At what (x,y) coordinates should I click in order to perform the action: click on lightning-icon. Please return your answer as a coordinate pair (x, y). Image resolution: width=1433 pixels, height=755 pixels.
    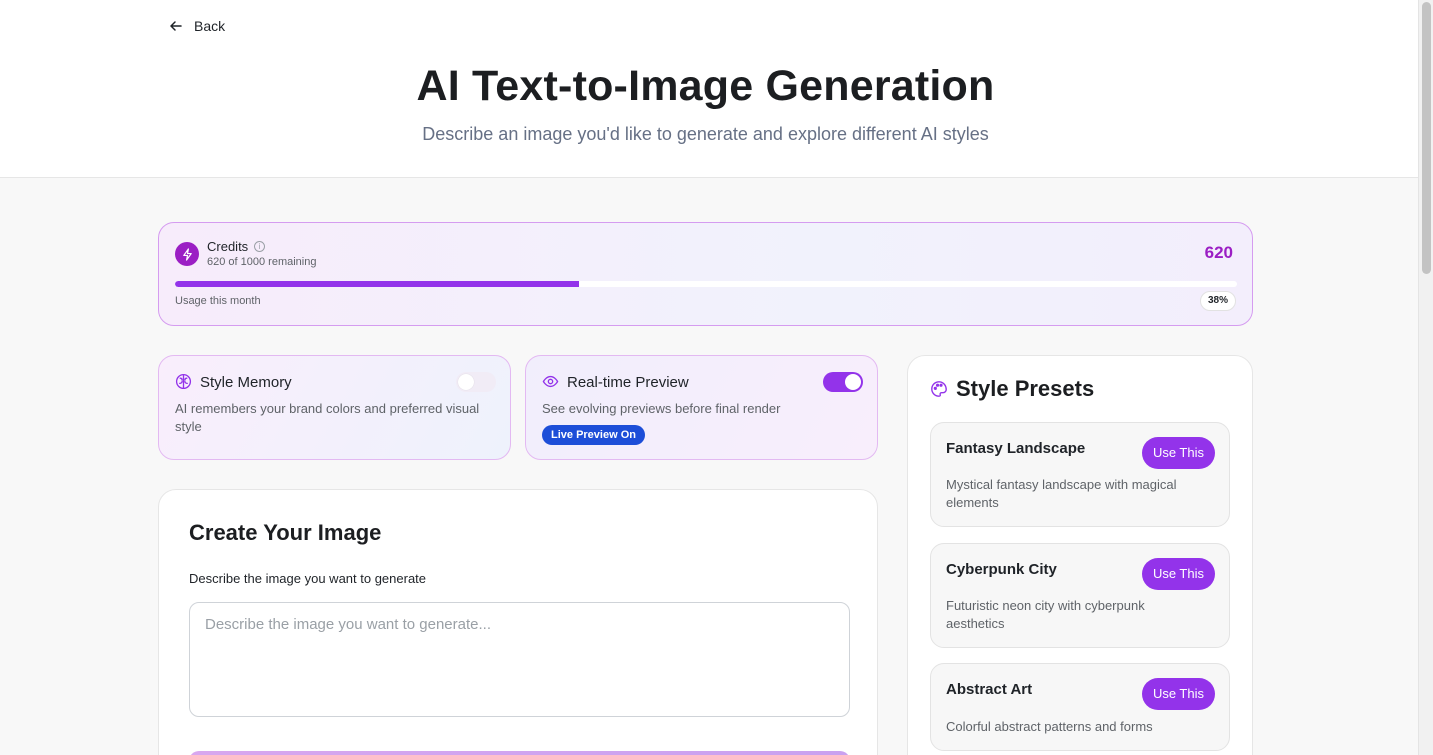
    Looking at the image, I should click on (187, 254).